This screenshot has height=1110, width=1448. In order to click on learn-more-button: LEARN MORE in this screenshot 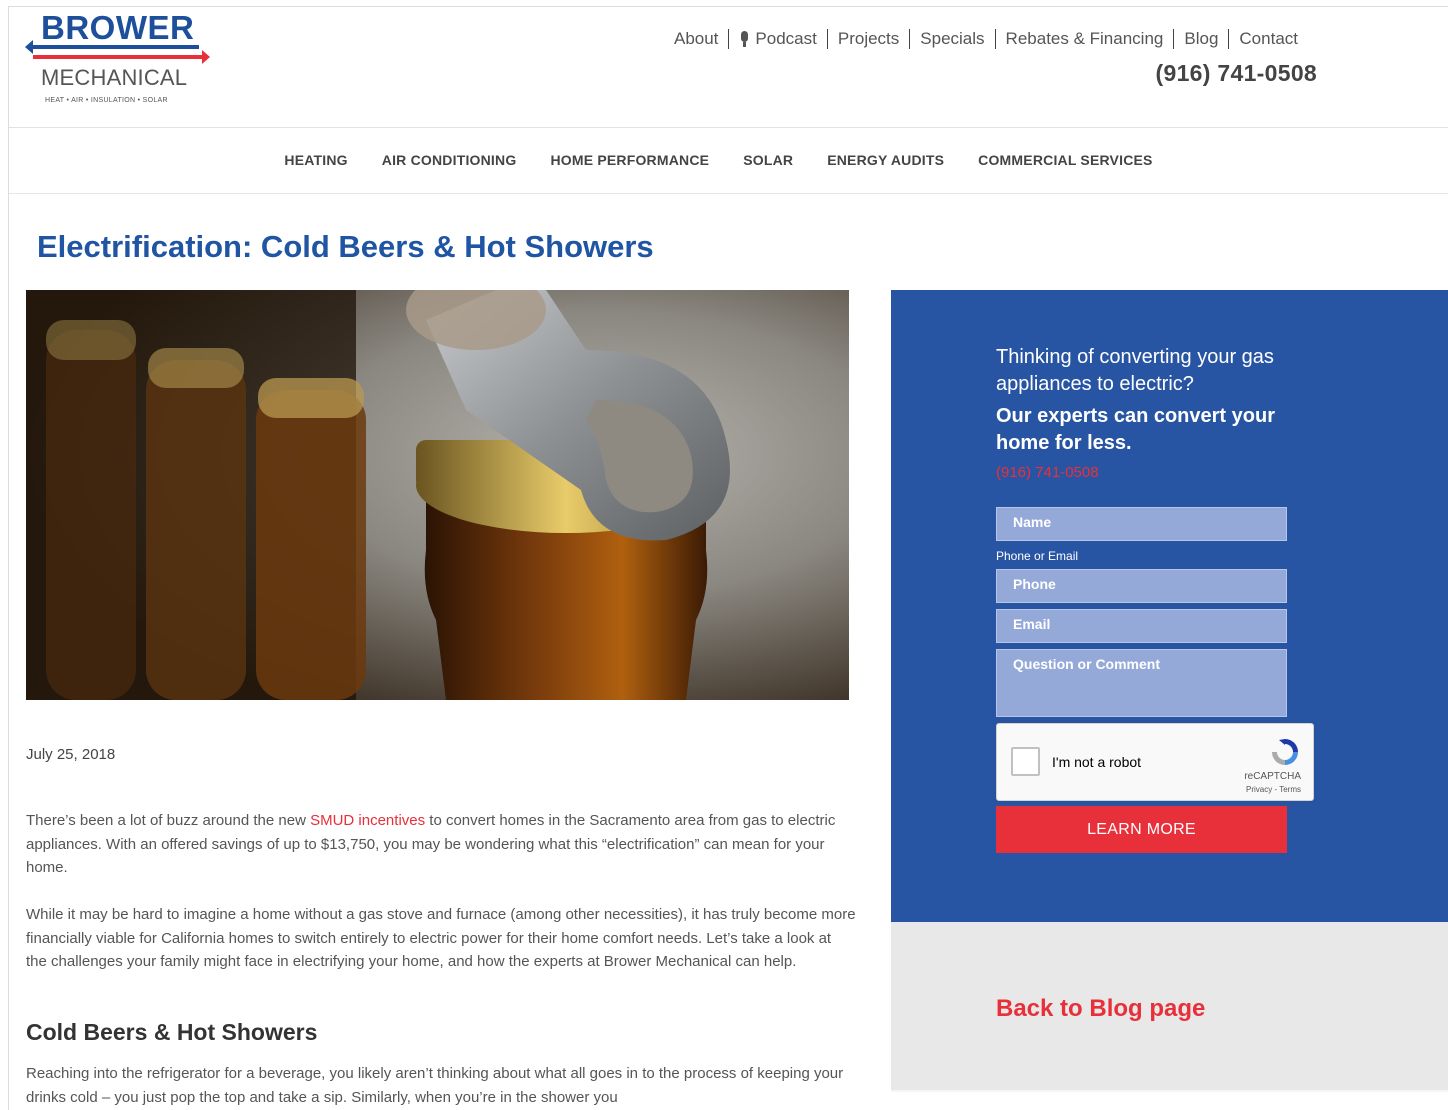, I will do `click(1141, 829)`.